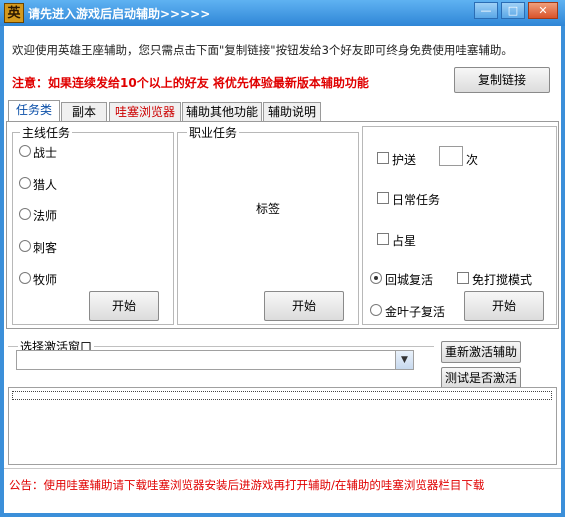 The image size is (565, 517). Describe the element at coordinates (282, 468) in the screenshot. I see `footer-divider` at that location.